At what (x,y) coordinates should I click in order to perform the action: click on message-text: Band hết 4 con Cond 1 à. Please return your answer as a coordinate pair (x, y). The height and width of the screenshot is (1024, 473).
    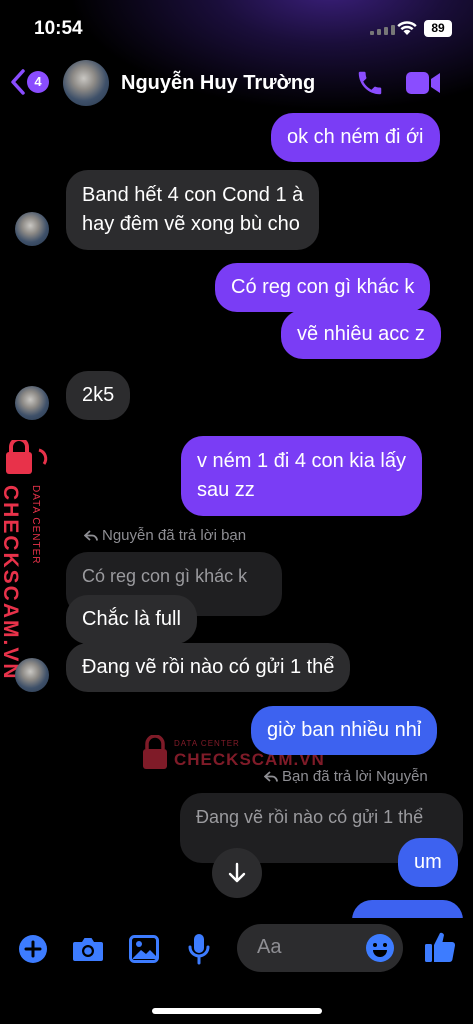
    Looking at the image, I should click on (193, 195).